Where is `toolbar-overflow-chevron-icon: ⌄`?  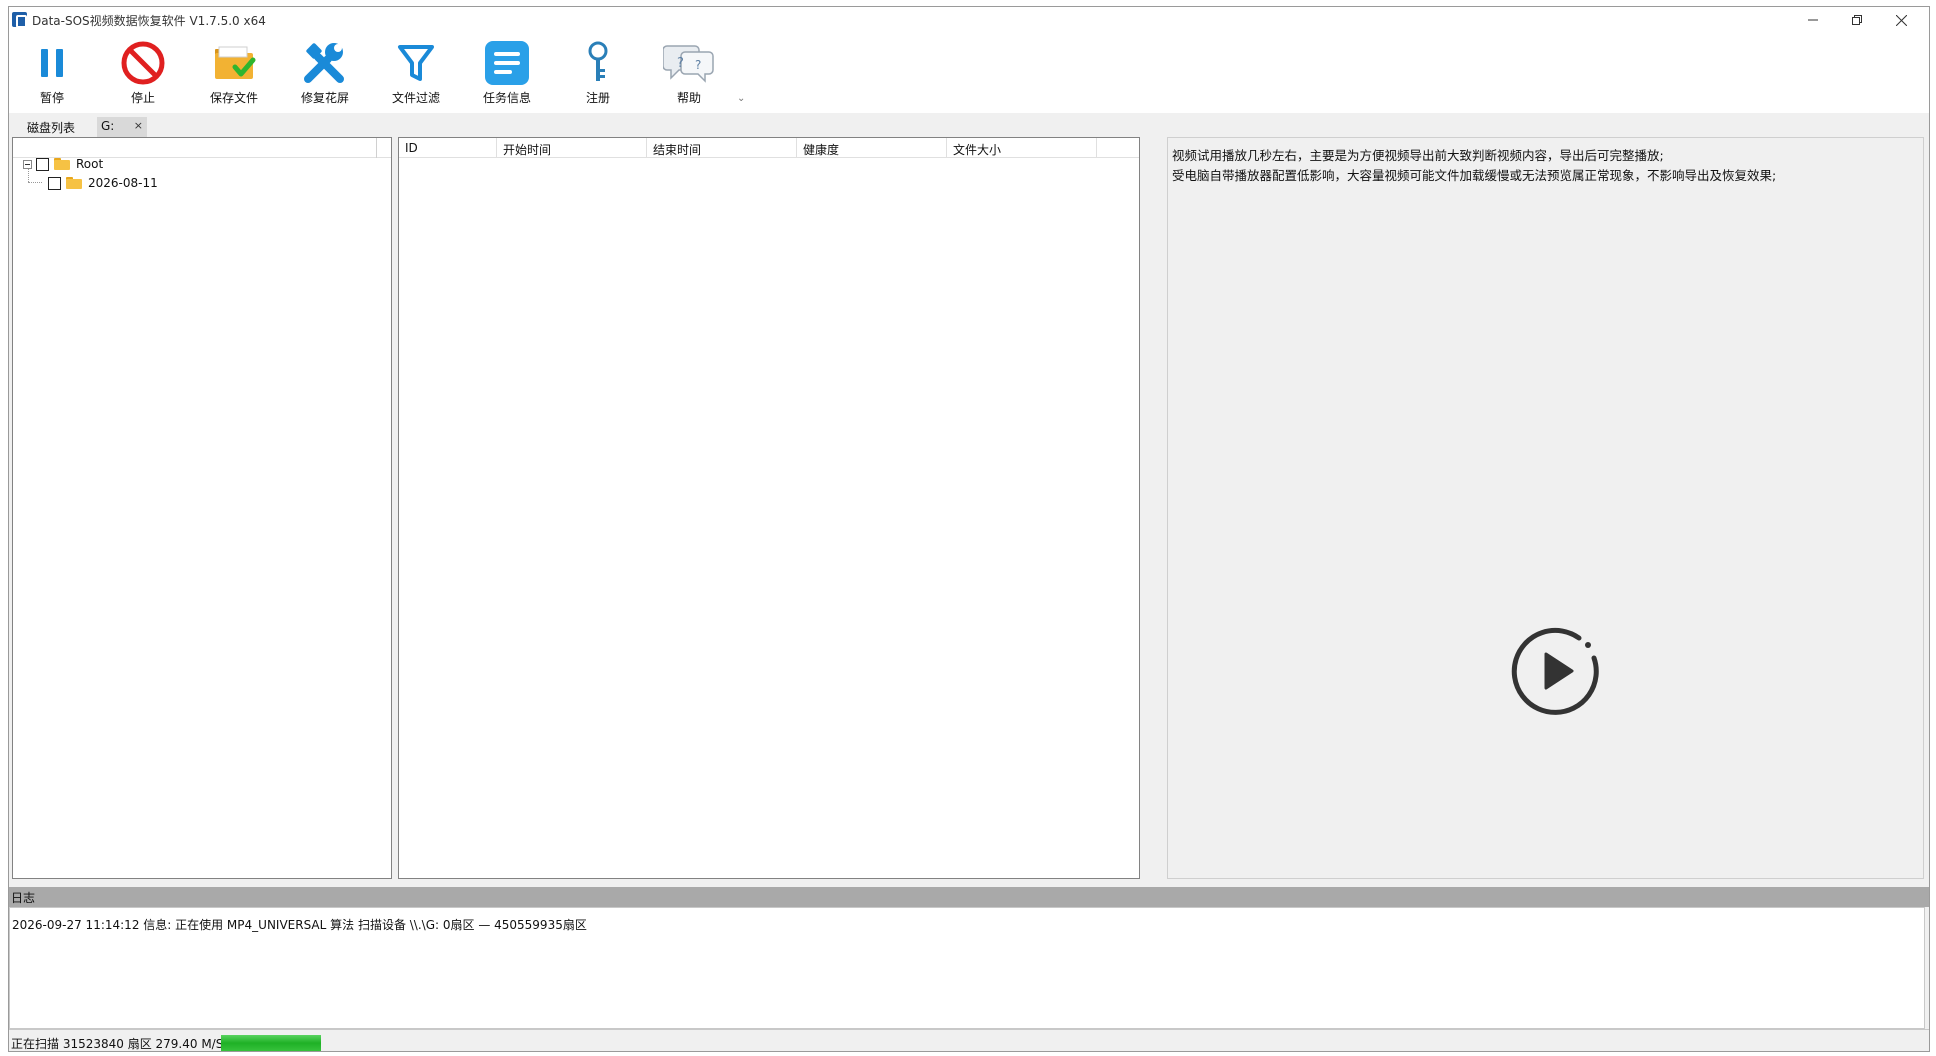 toolbar-overflow-chevron-icon: ⌄ is located at coordinates (741, 98).